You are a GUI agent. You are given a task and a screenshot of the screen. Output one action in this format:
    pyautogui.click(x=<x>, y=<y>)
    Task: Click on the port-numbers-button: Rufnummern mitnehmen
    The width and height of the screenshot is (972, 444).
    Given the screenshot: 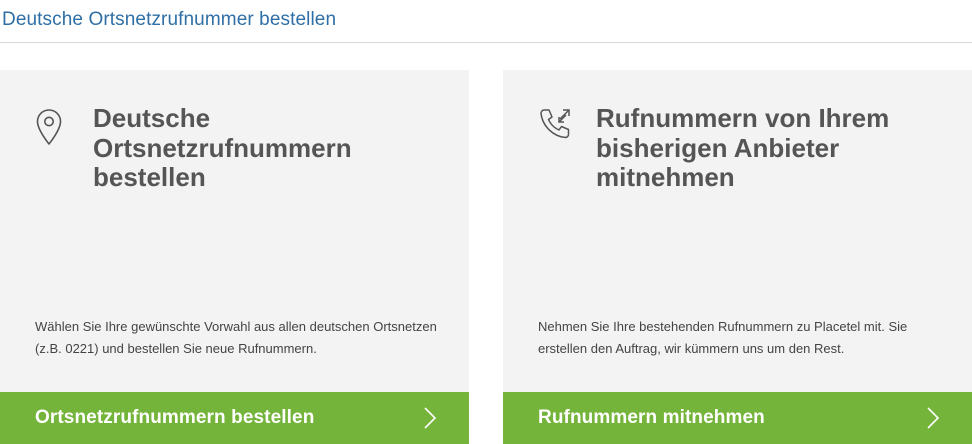 What is the action you would take?
    pyautogui.click(x=737, y=418)
    